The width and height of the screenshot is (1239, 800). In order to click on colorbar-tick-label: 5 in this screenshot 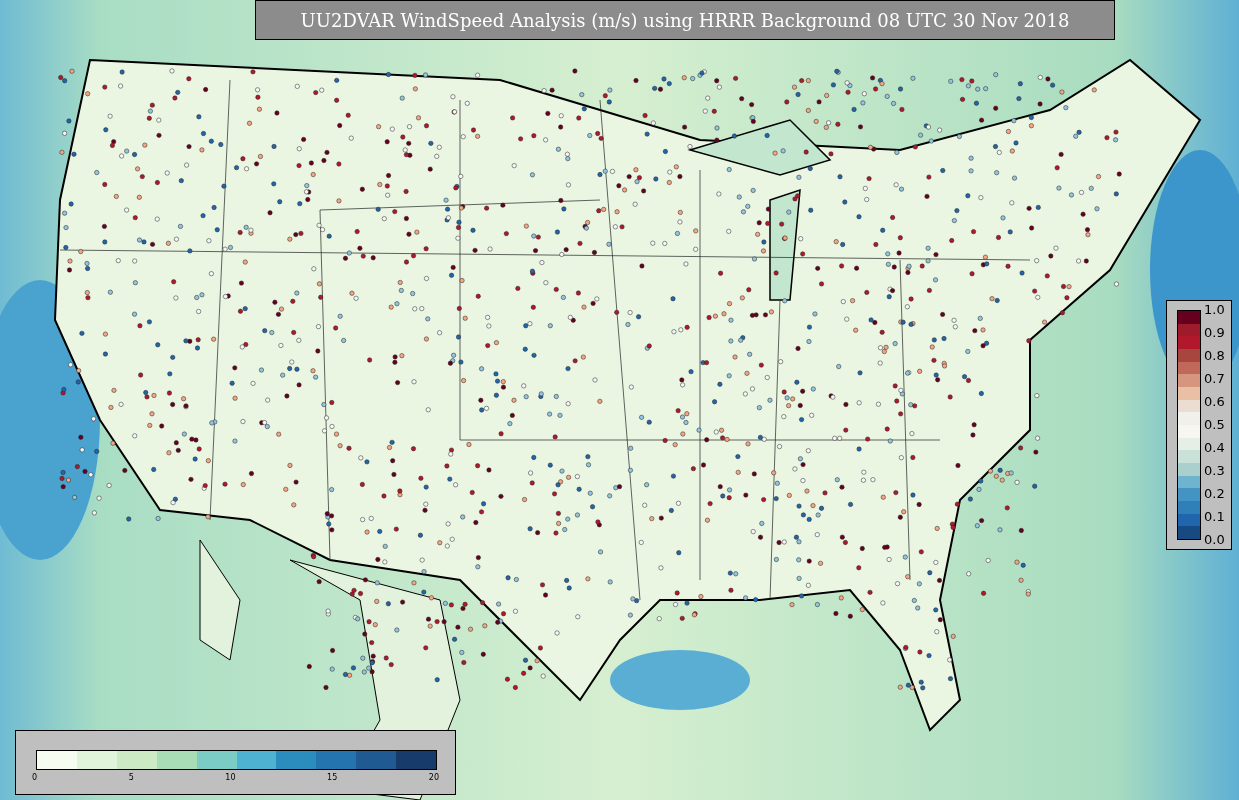, I will do `click(131, 777)`.